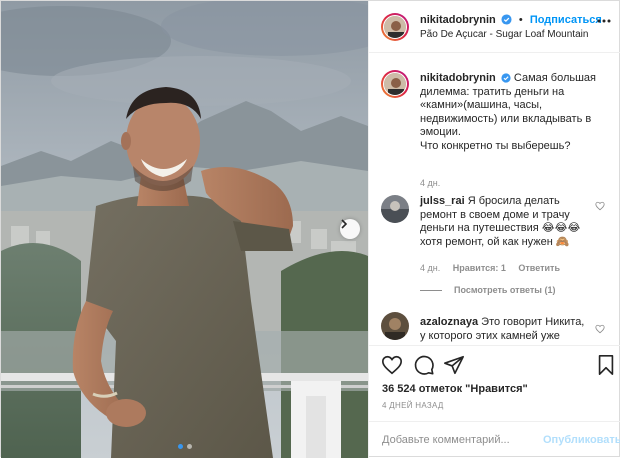 The image size is (620, 458). Describe the element at coordinates (495, 241) in the screenshot. I see `comment-line: хотя ремонт, ой как нужен 🙈` at that location.